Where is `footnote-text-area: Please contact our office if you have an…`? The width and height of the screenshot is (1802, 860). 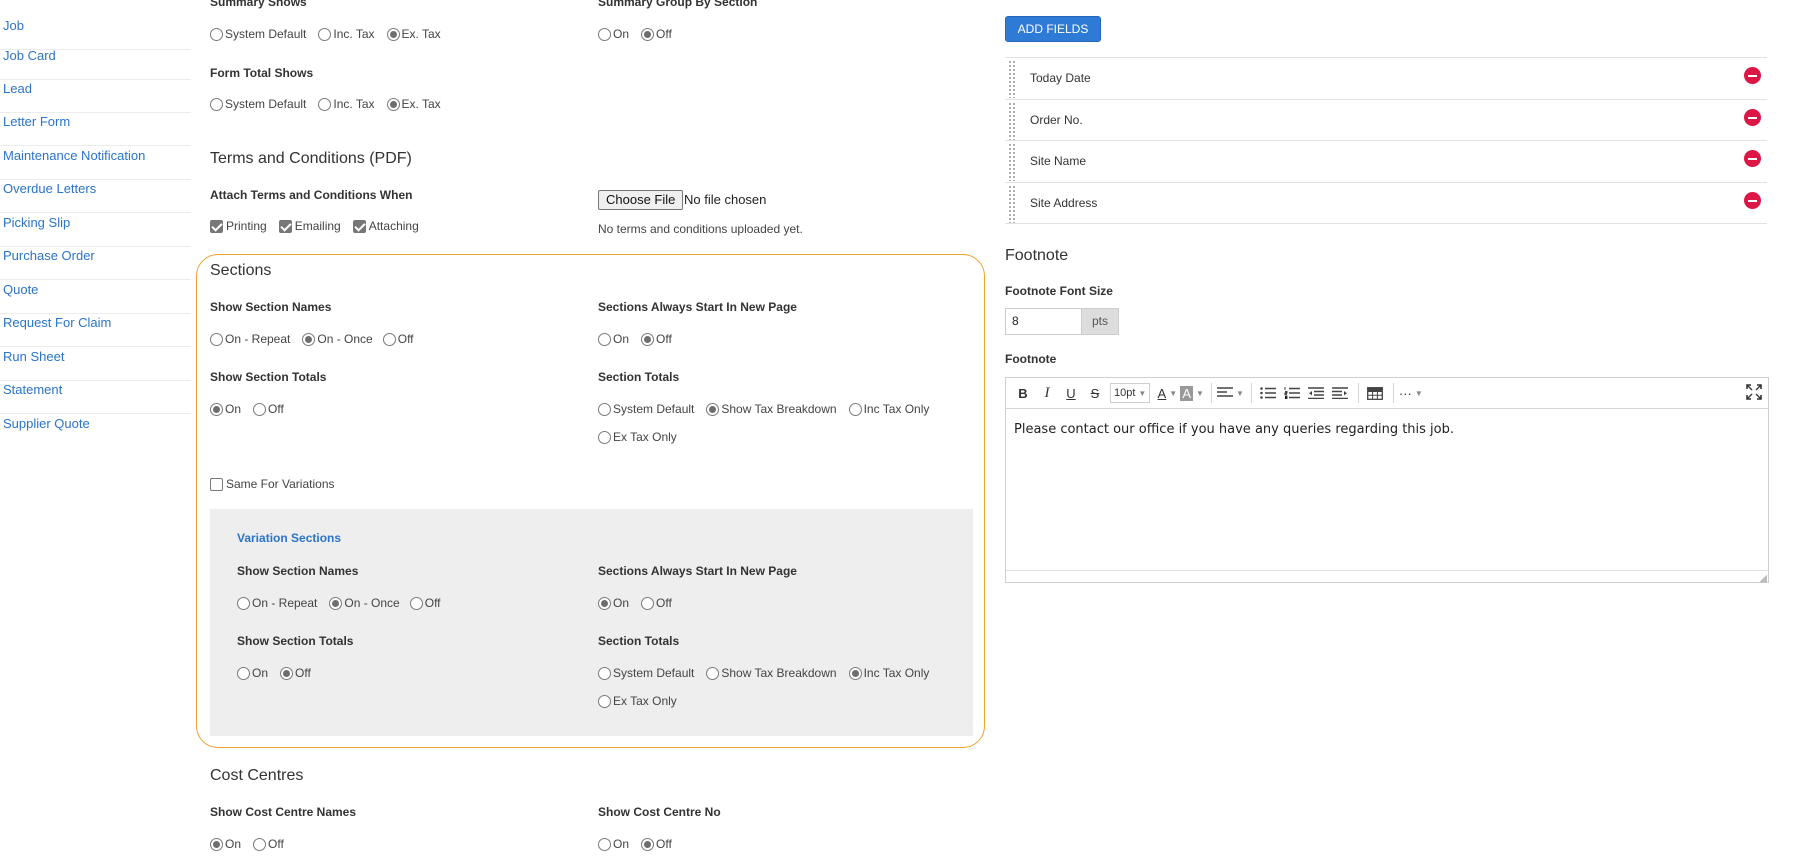 footnote-text-area: Please contact our office if you have an… is located at coordinates (1234, 429).